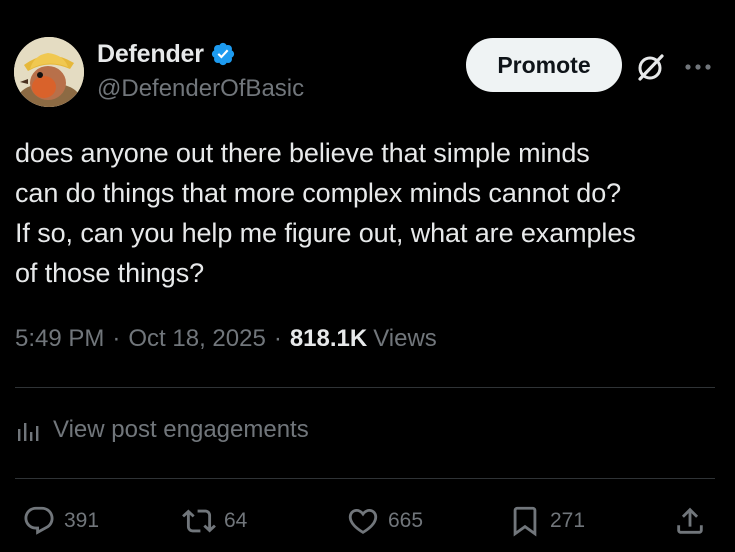  I want to click on bird-with-hat-avatar-icon, so click(49, 72).